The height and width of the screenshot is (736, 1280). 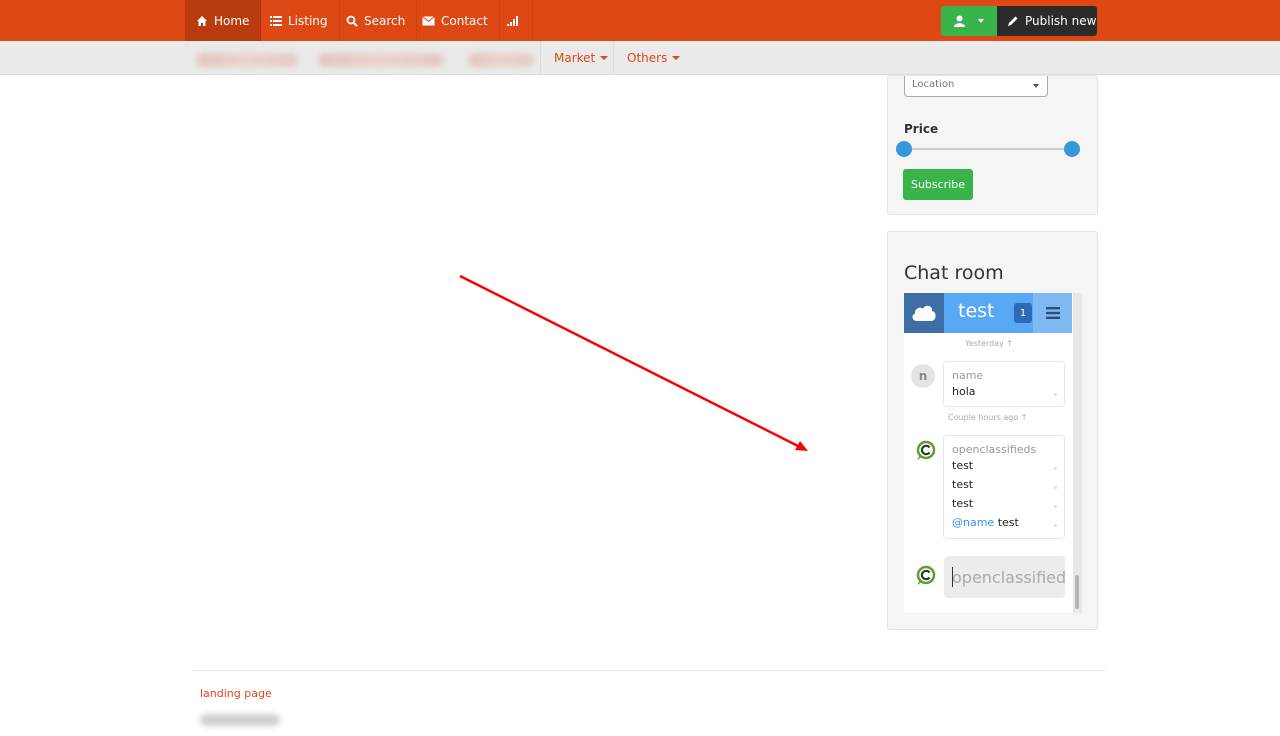 What do you see at coordinates (964, 391) in the screenshot?
I see `message-text: hola` at bounding box center [964, 391].